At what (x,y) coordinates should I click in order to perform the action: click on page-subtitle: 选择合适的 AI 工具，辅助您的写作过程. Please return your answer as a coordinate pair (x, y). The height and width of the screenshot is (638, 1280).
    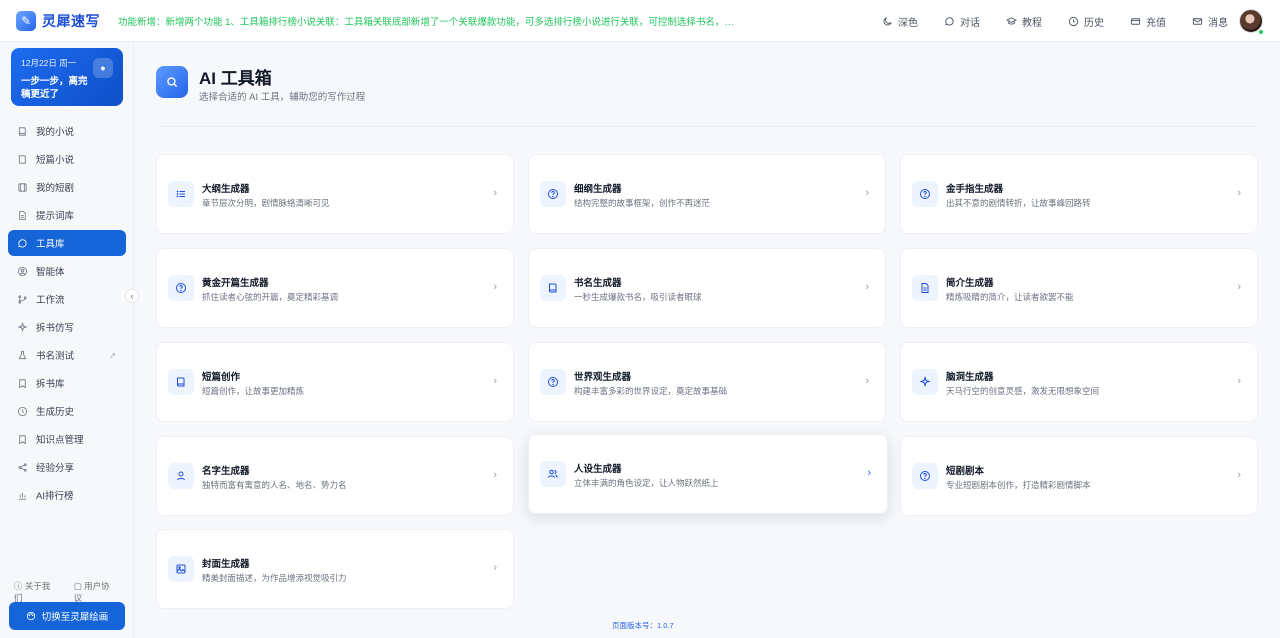
    Looking at the image, I should click on (282, 97).